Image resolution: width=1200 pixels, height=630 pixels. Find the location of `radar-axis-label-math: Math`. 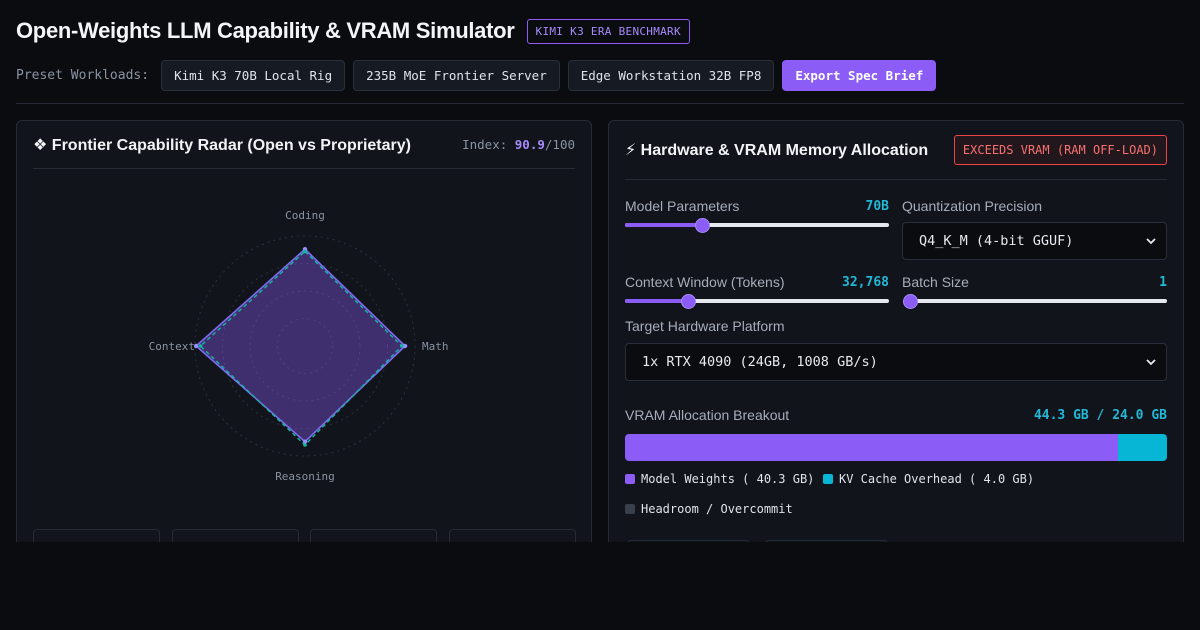

radar-axis-label-math: Math is located at coordinates (435, 346).